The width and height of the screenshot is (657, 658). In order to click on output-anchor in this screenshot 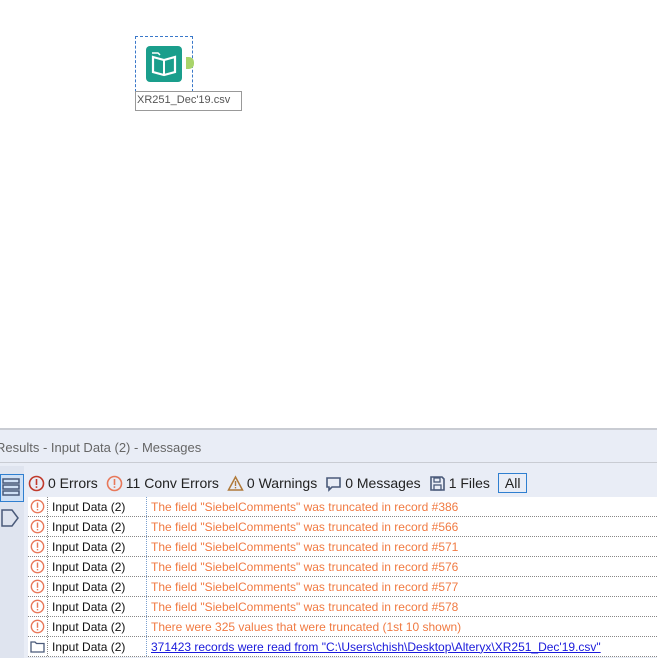, I will do `click(190, 63)`.